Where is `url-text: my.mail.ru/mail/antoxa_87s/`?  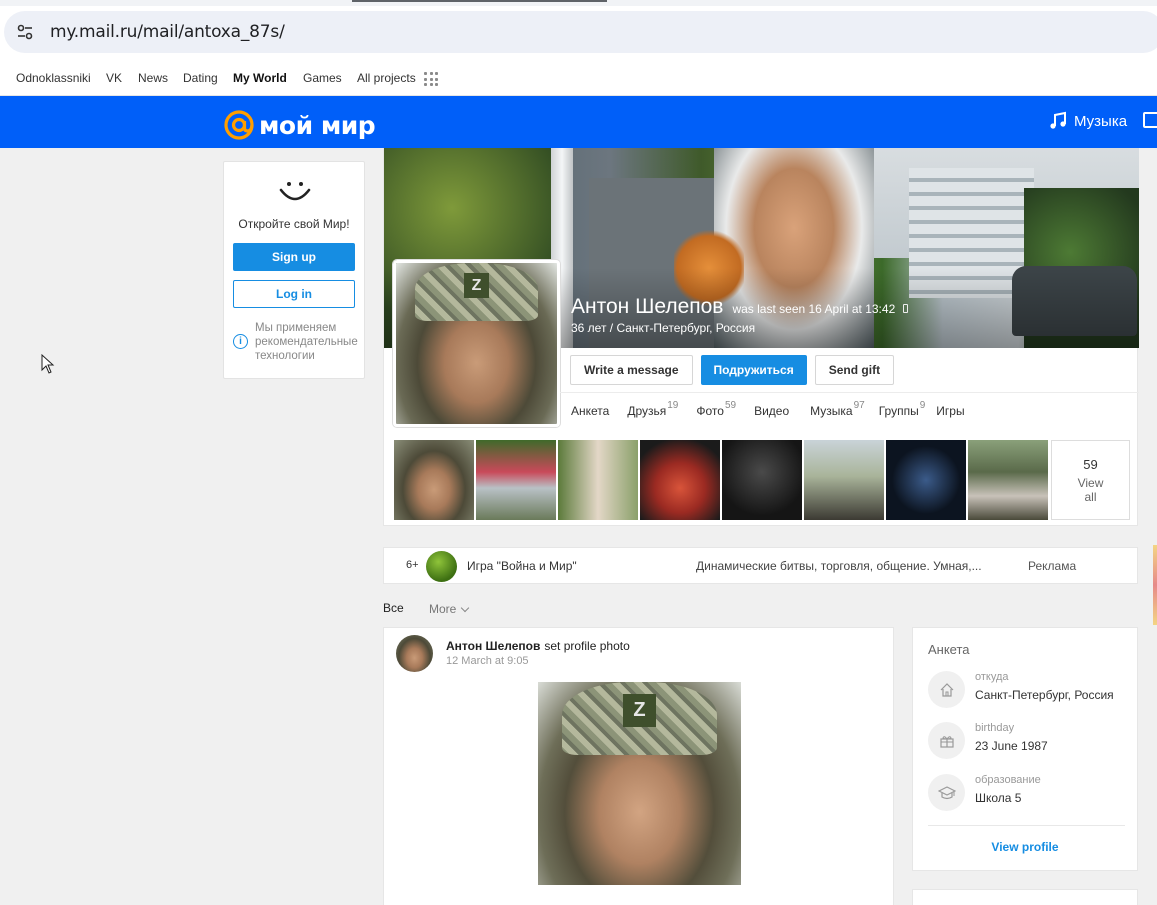
url-text: my.mail.ru/mail/antoxa_87s/ is located at coordinates (167, 32).